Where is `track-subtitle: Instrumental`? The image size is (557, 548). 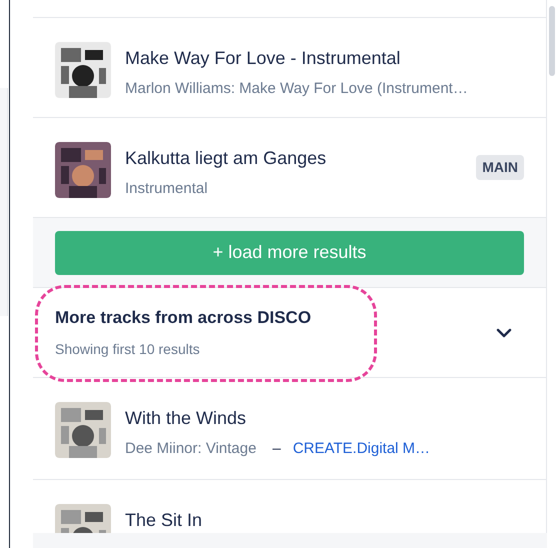 track-subtitle: Instrumental is located at coordinates (166, 189).